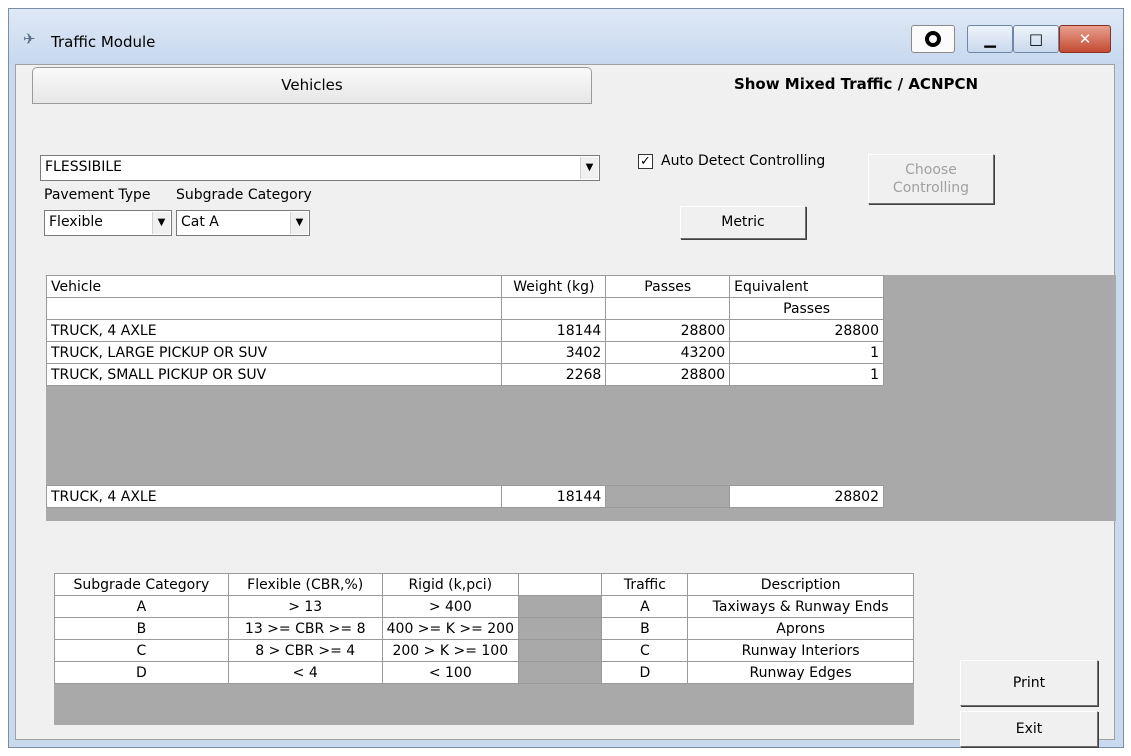  What do you see at coordinates (668, 496) in the screenshot?
I see `cell-passes` at bounding box center [668, 496].